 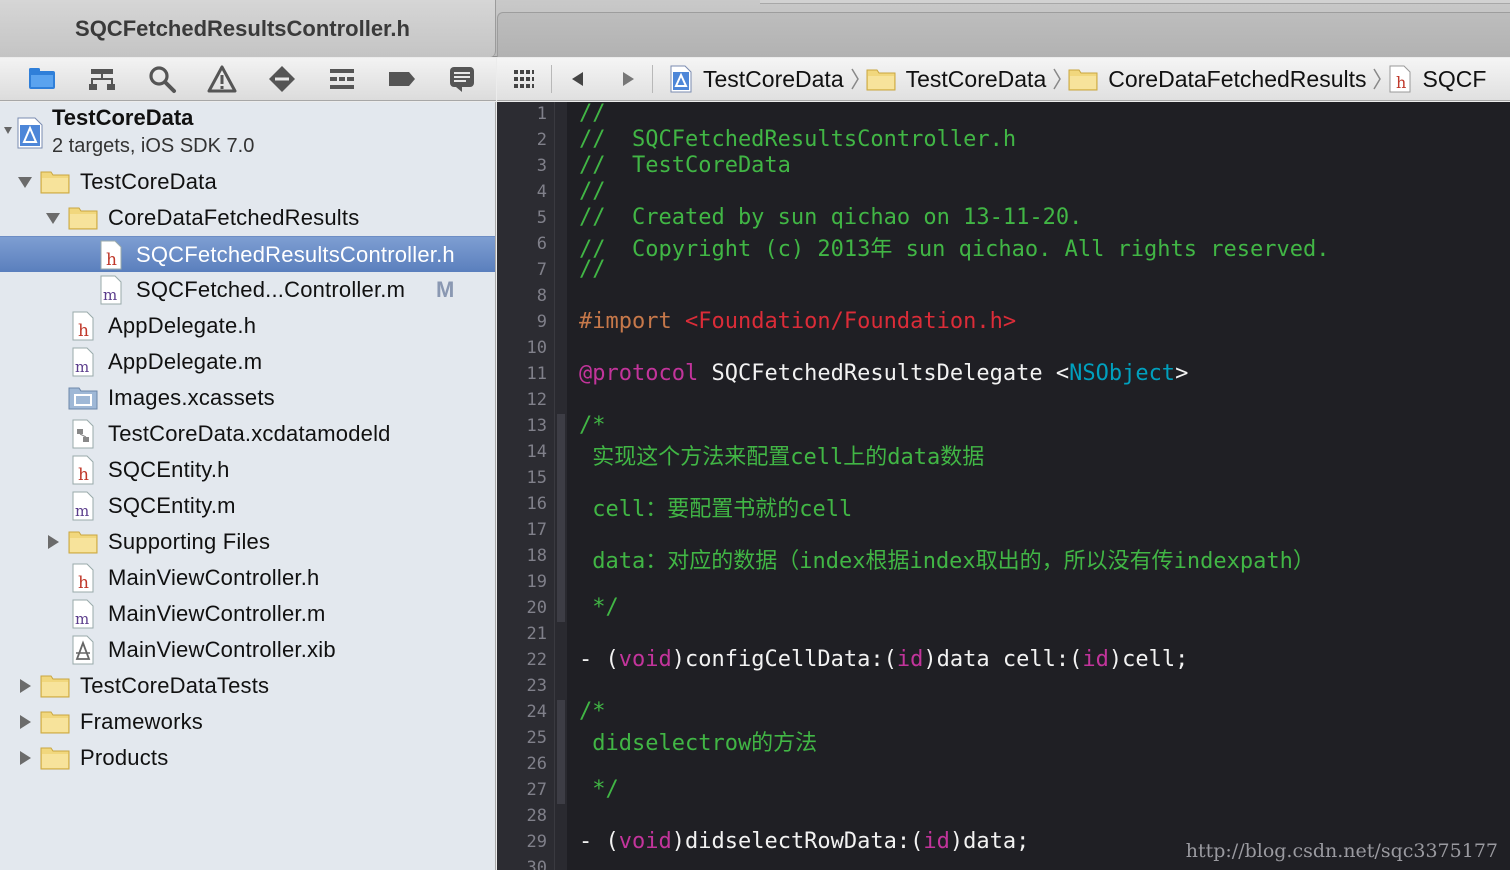 I want to click on tree-row-label: SQCEntity.h, so click(x=169, y=469).